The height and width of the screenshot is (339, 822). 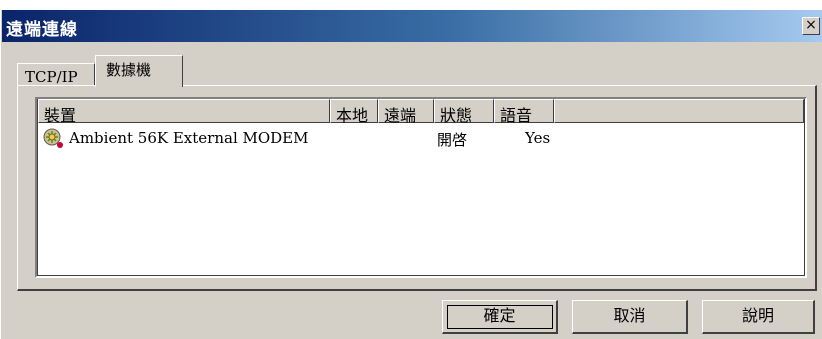 I want to click on column-header-device: 裝置, so click(x=184, y=112).